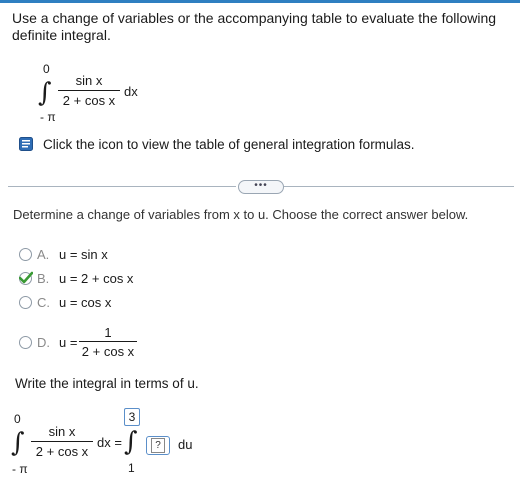  I want to click on integral-lower-limit: - π, so click(48, 117).